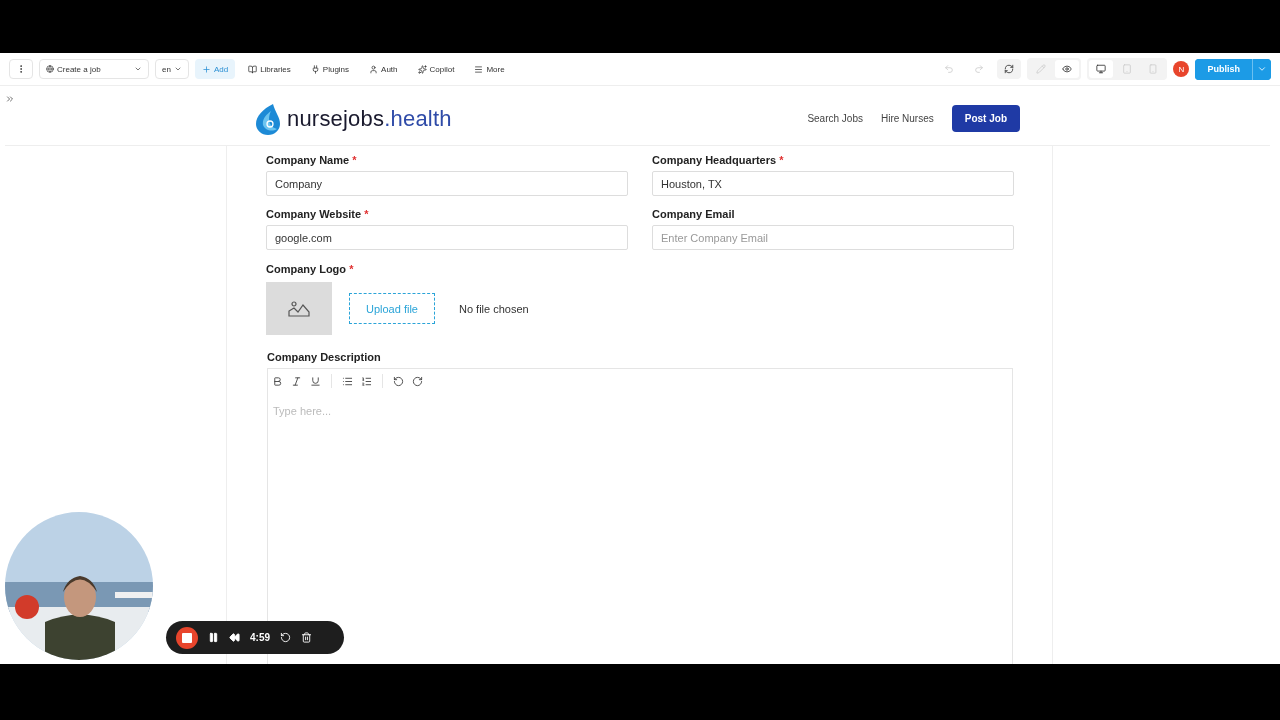  I want to click on pencil-icon, so click(1041, 69).